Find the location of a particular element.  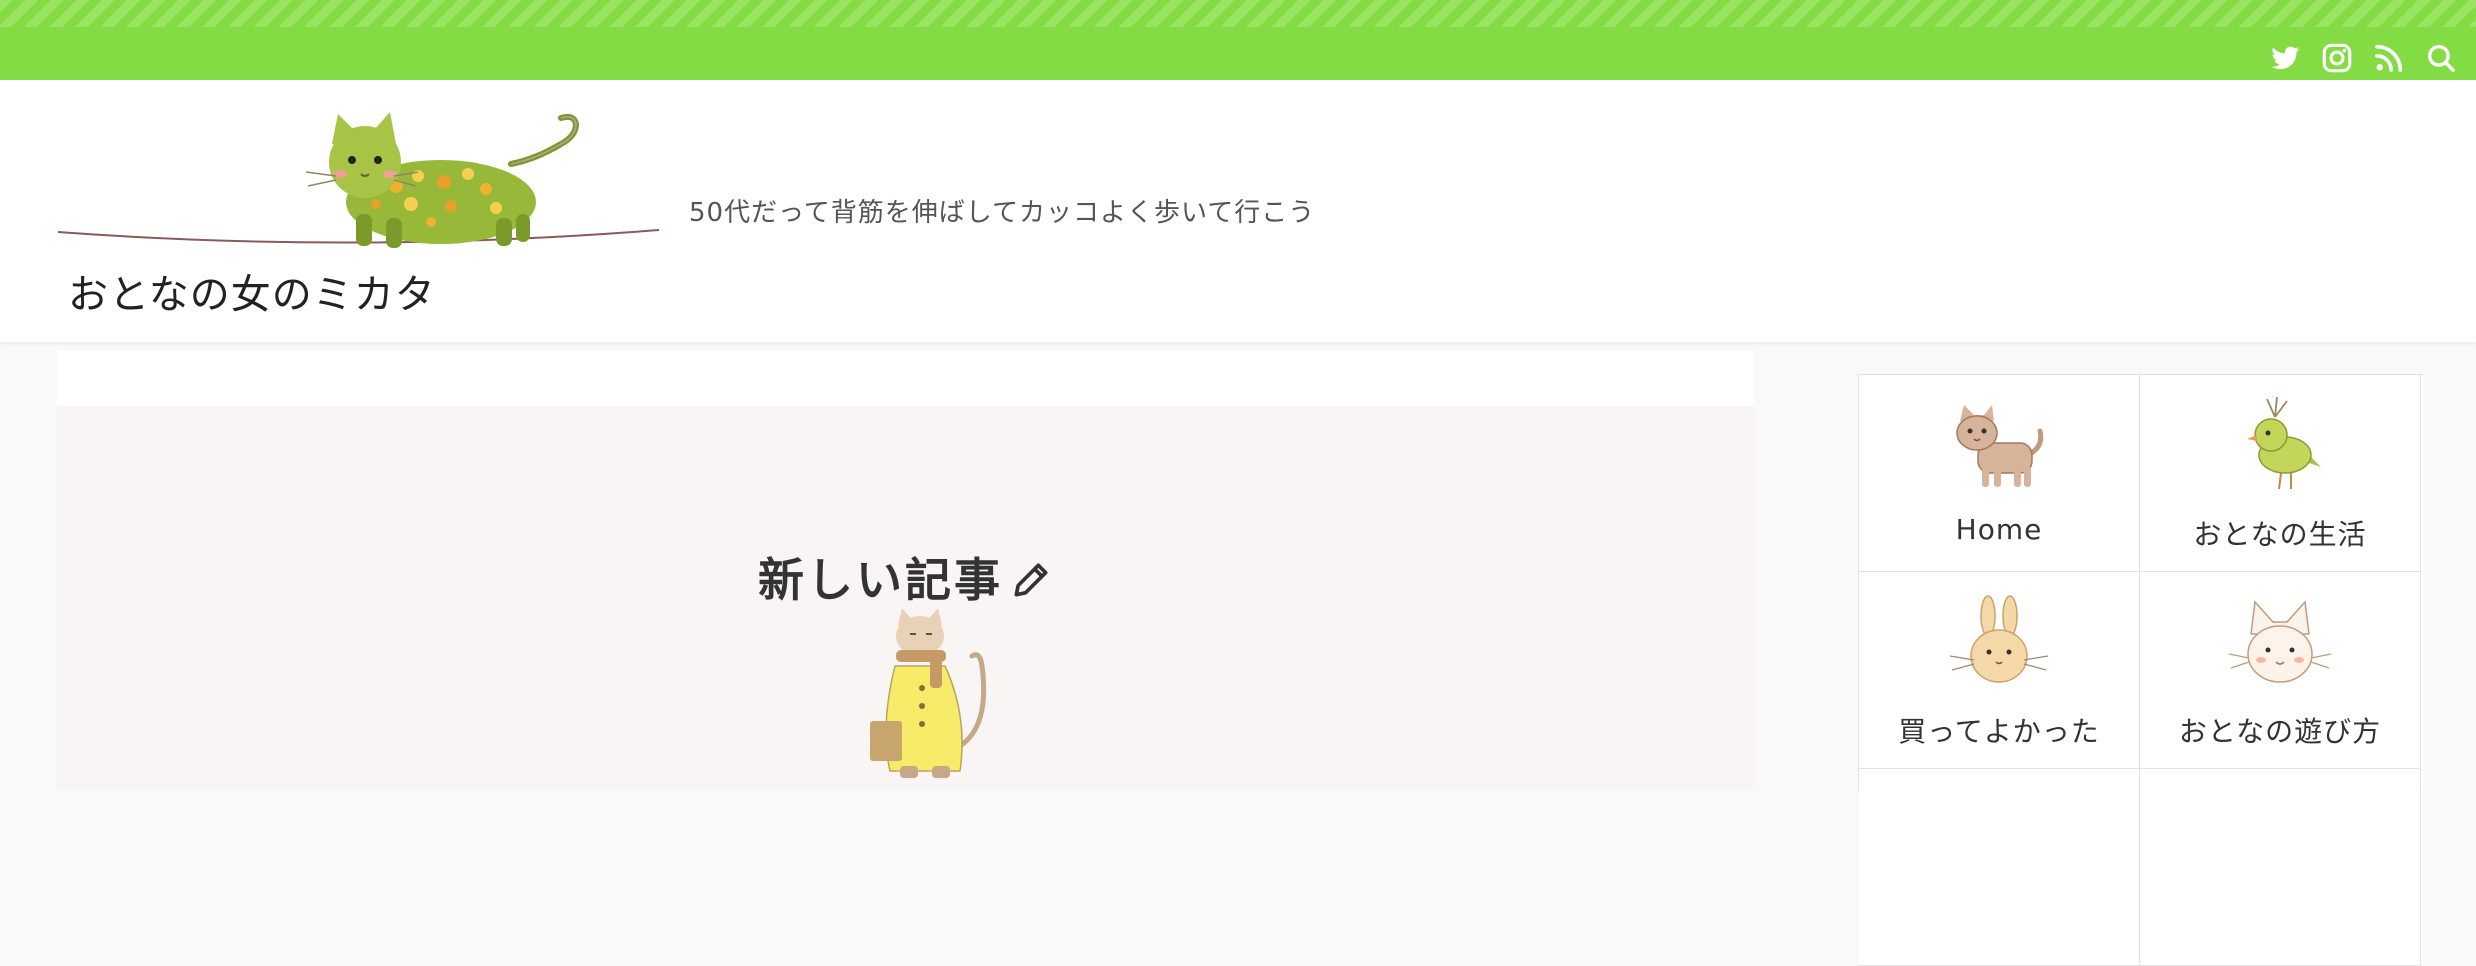

main-top-strip is located at coordinates (905, 378).